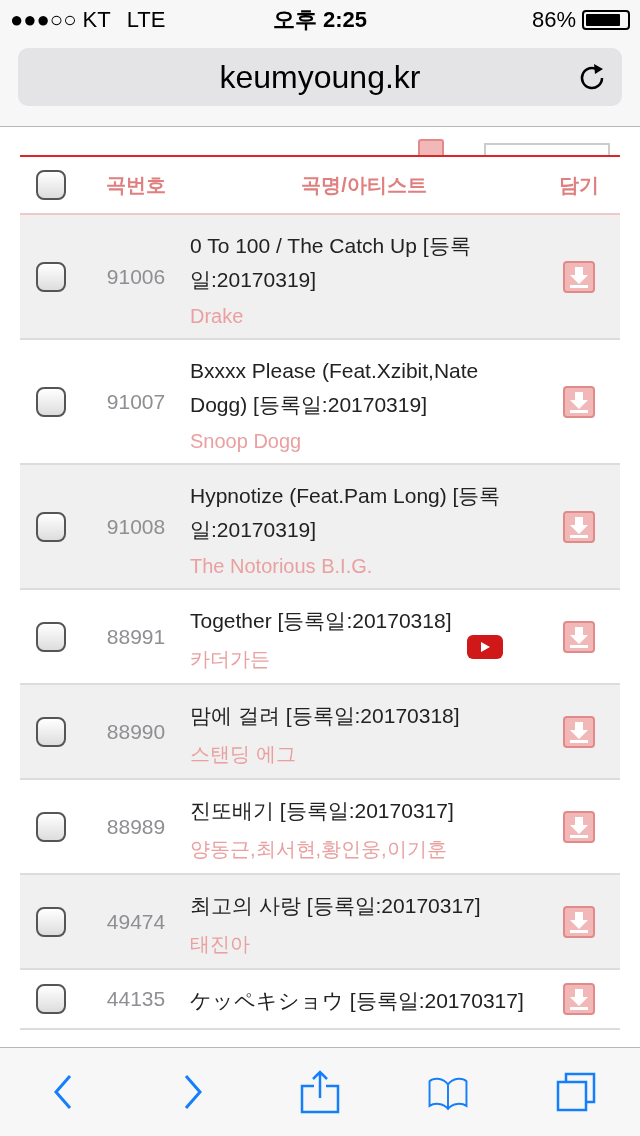  I want to click on battery-icon, so click(606, 20).